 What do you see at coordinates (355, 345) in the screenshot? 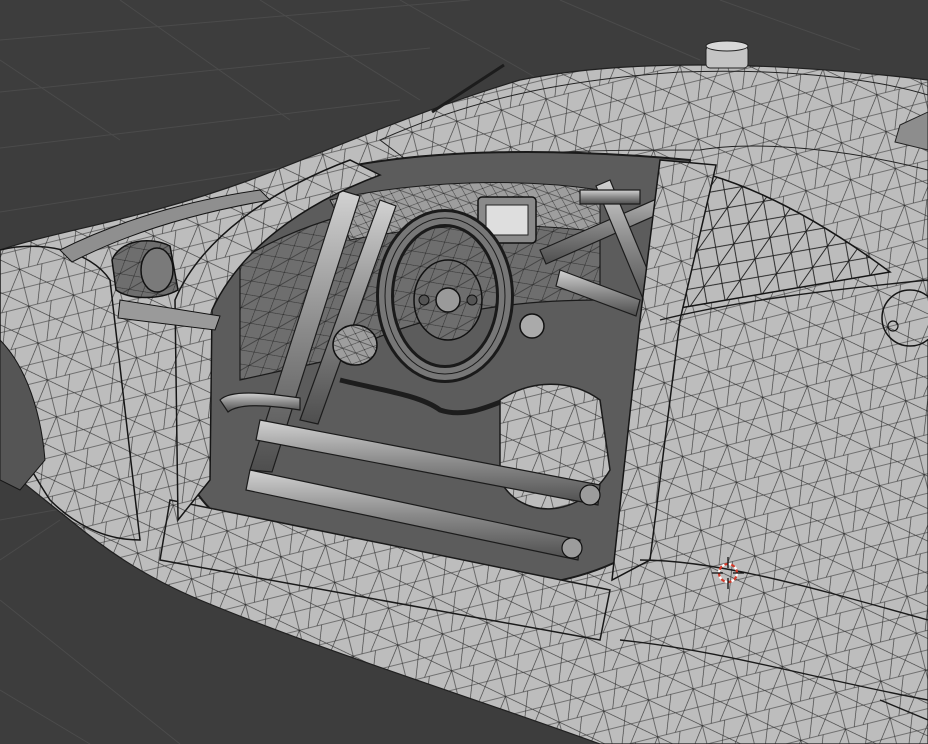
I see `dash-speaker` at bounding box center [355, 345].